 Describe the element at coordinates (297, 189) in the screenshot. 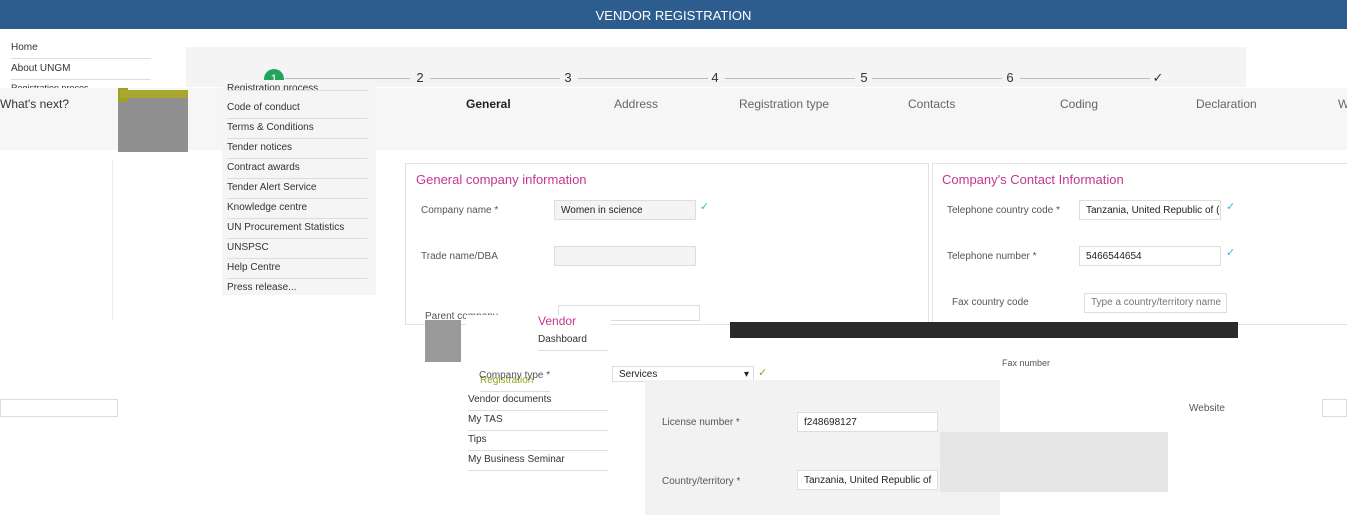

I see `submenu-tender-alert: Tender Alert Service` at that location.